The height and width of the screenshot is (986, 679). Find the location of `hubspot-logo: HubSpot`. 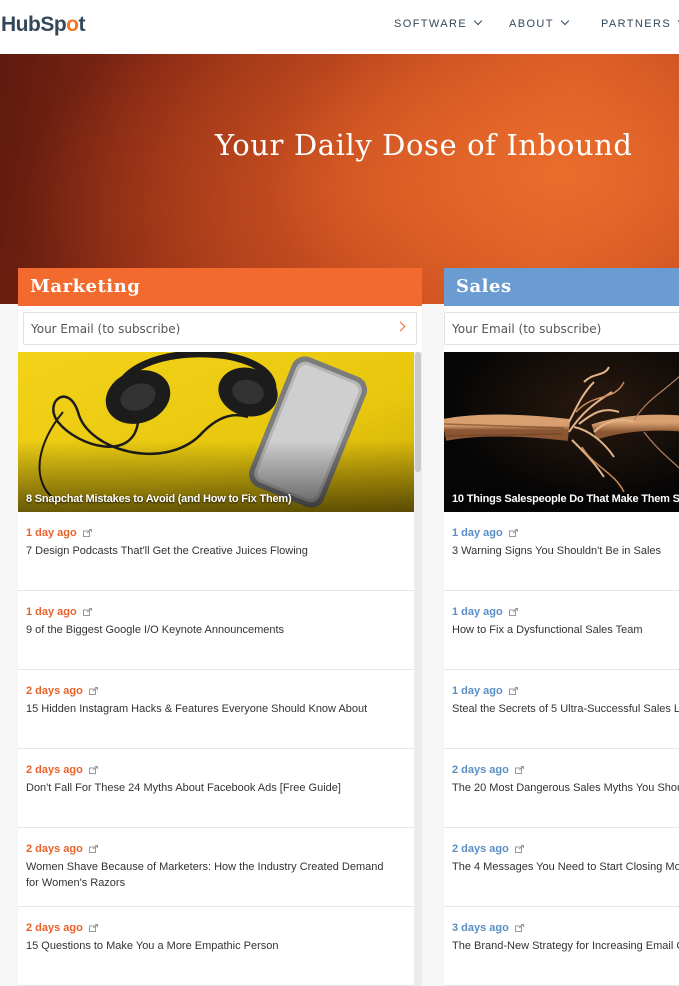

hubspot-logo: HubSpot is located at coordinates (43, 25).